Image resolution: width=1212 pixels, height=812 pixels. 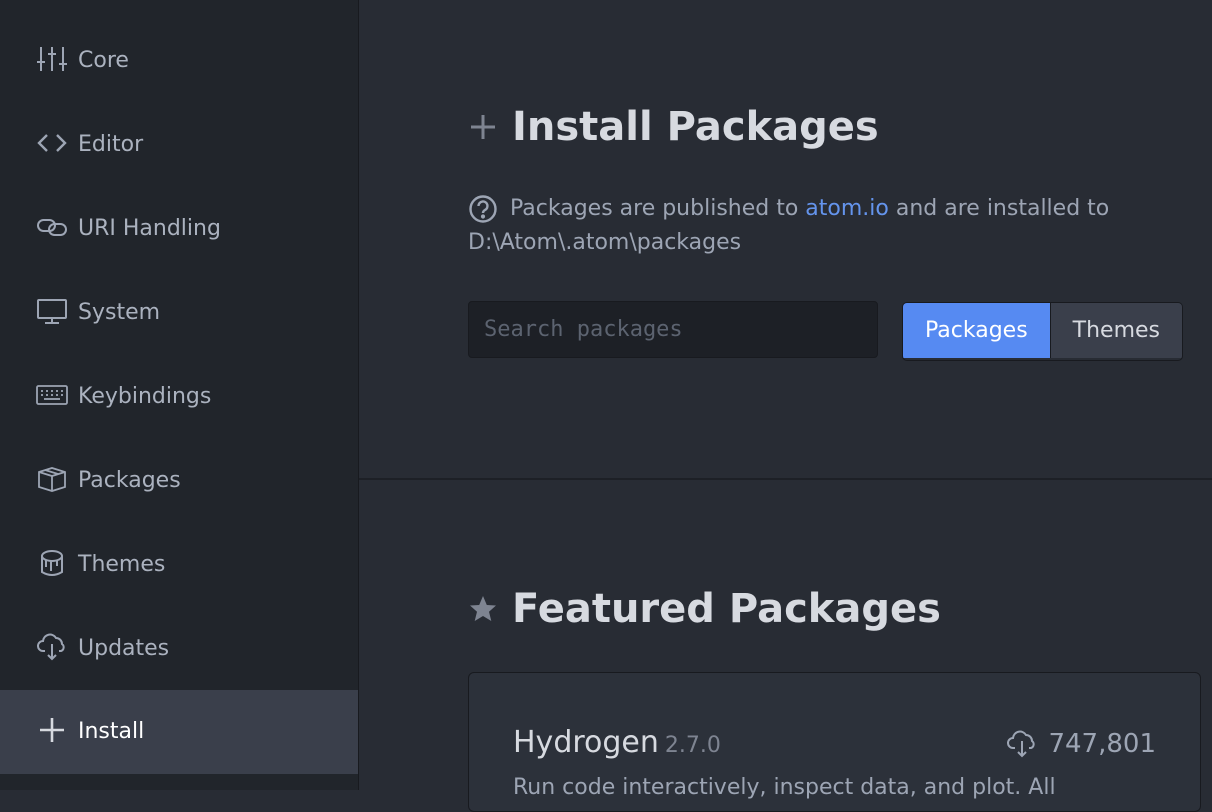 I want to click on download-count-value: 747,801, so click(x=1102, y=744).